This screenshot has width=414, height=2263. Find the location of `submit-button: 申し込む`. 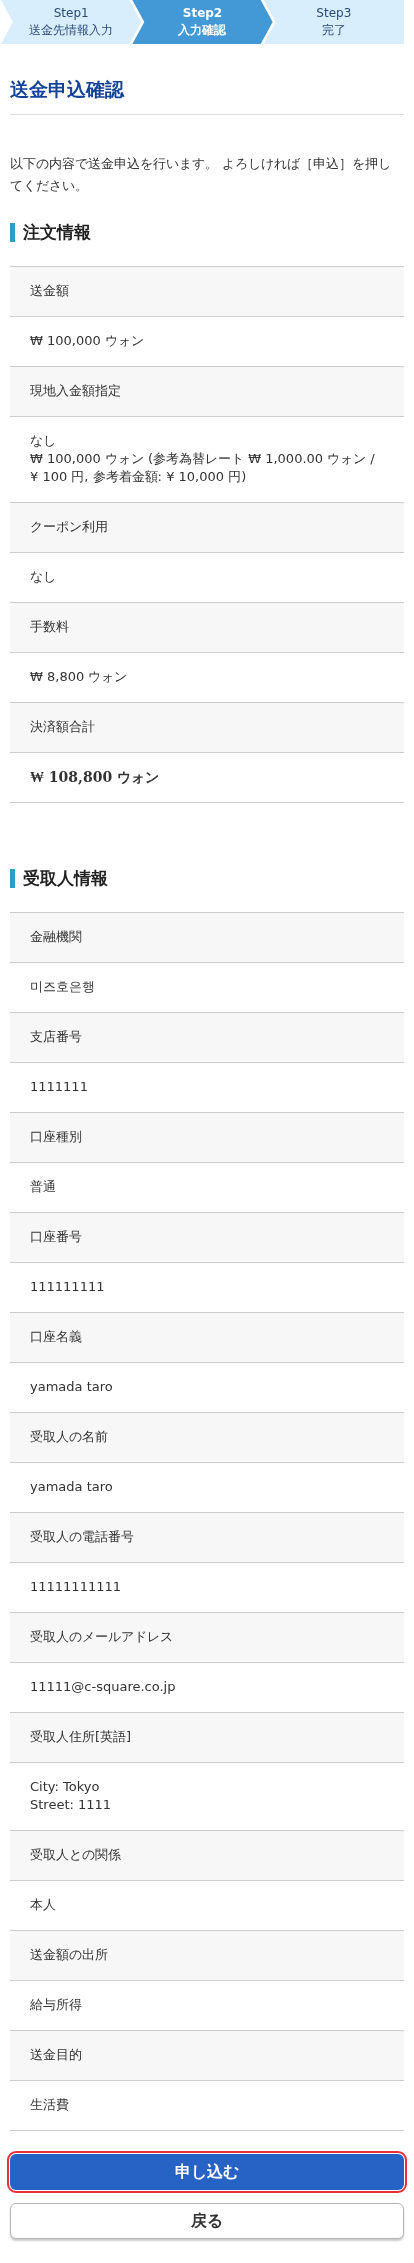

submit-button: 申し込む is located at coordinates (207, 2172).